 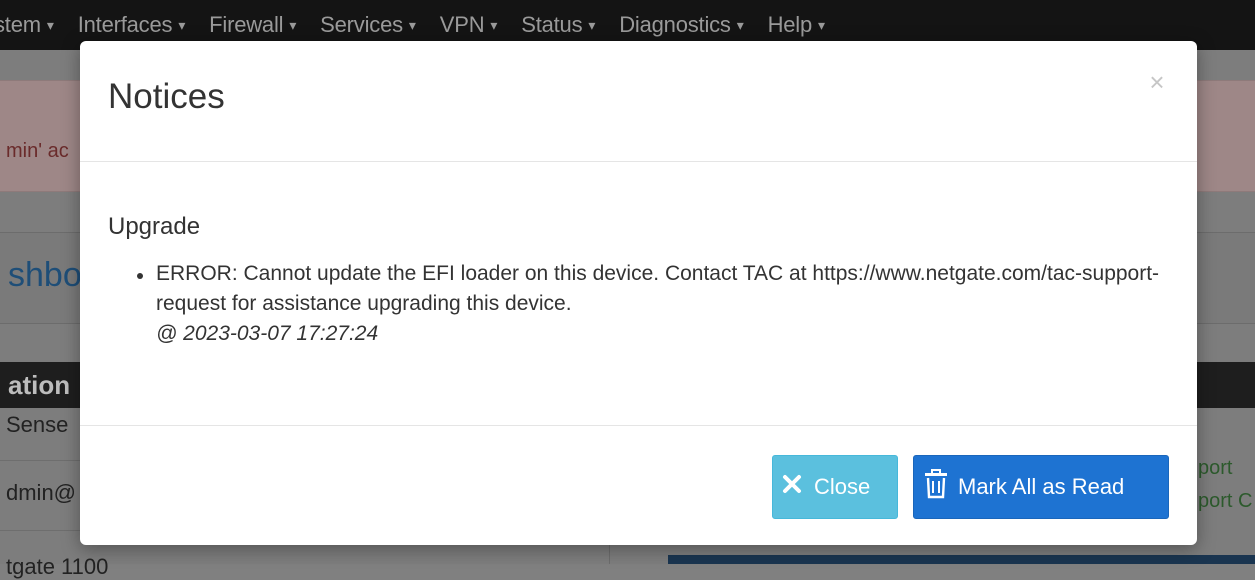 I want to click on mark-all-read-label: Mark All as Read, so click(x=1041, y=486).